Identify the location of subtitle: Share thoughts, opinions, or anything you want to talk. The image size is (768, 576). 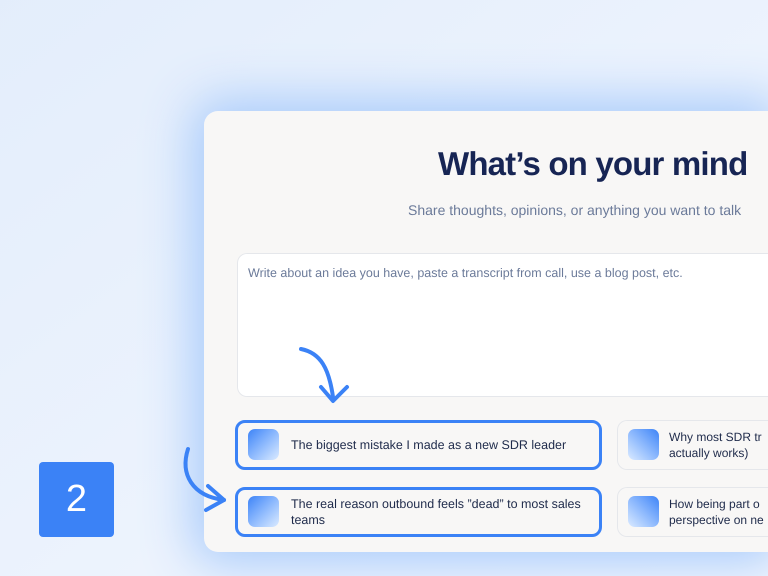
(575, 210).